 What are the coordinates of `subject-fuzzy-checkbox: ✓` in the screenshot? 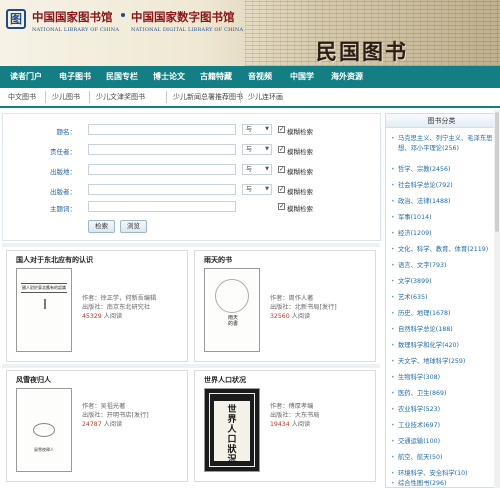 It's located at (281, 206).